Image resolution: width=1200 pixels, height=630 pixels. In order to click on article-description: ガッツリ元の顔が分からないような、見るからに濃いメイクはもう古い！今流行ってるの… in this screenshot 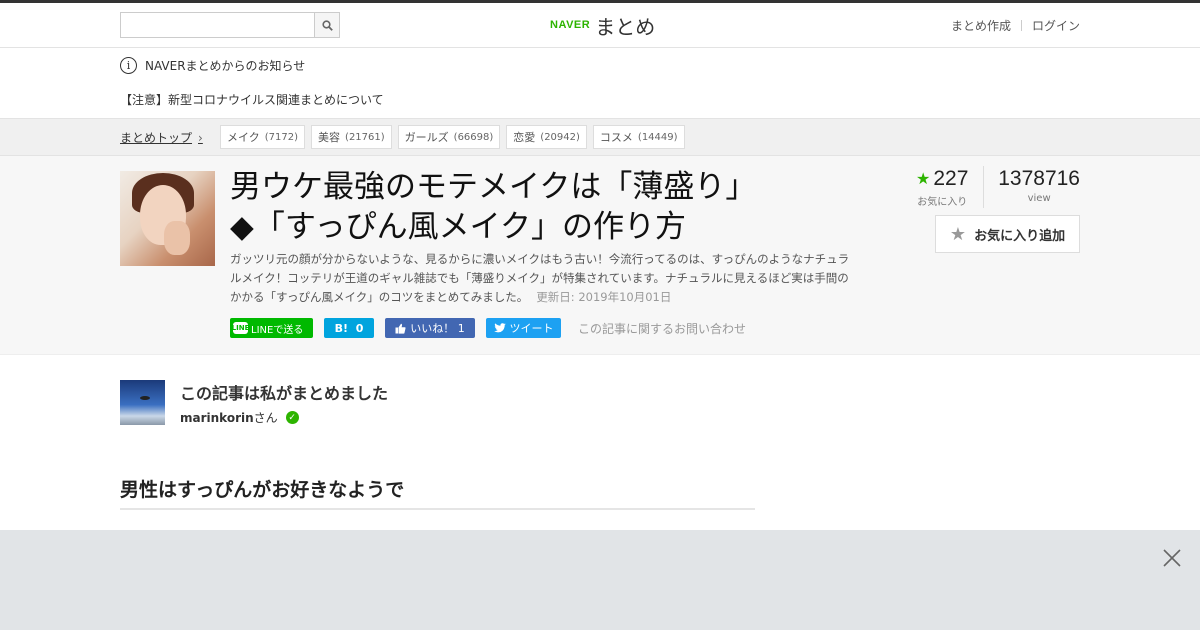, I will do `click(540, 278)`.